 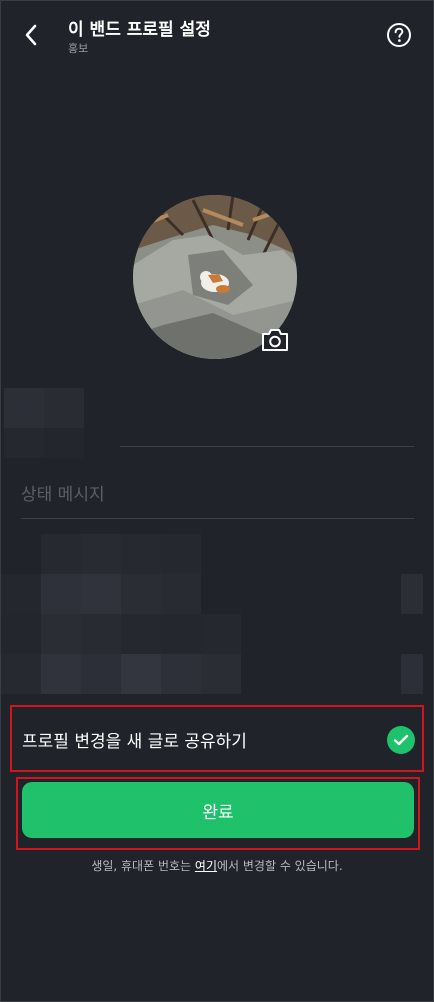 What do you see at coordinates (217, 35) in the screenshot?
I see `app-header: 이 밴드 프로필 설정 홍보` at bounding box center [217, 35].